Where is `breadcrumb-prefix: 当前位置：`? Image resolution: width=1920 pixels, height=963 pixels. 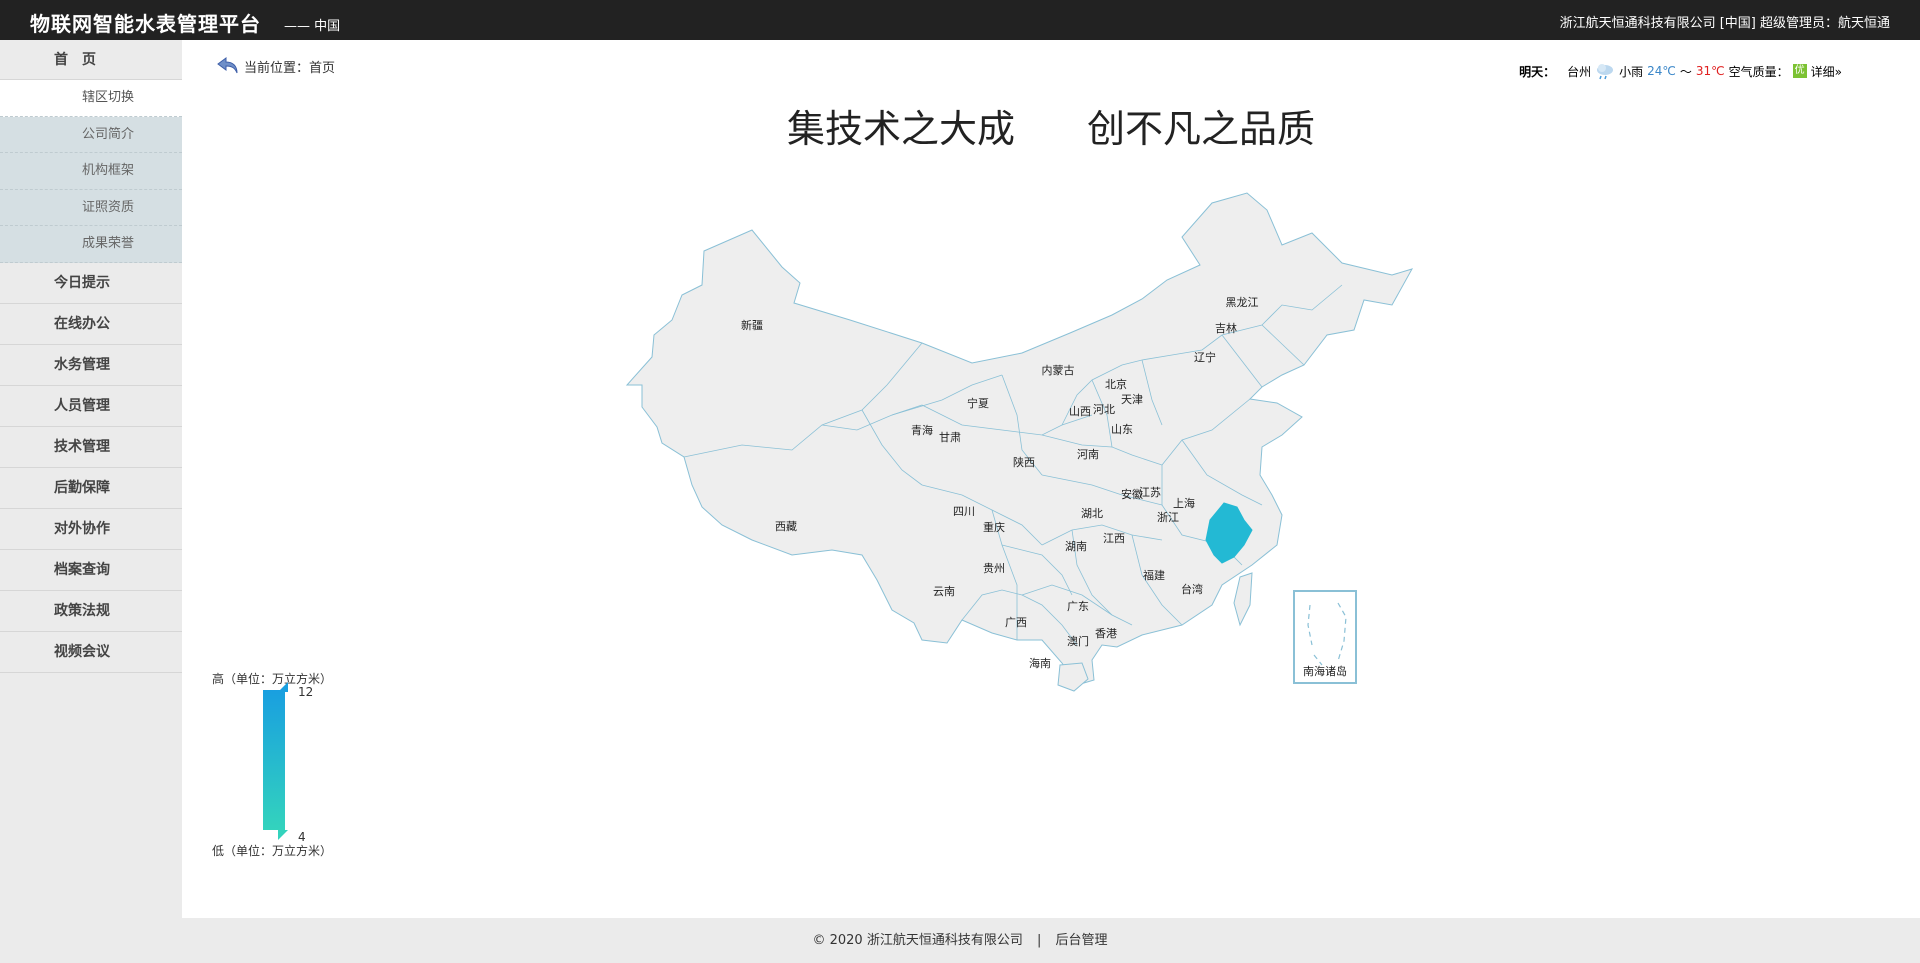
breadcrumb-prefix: 当前位置： is located at coordinates (277, 68).